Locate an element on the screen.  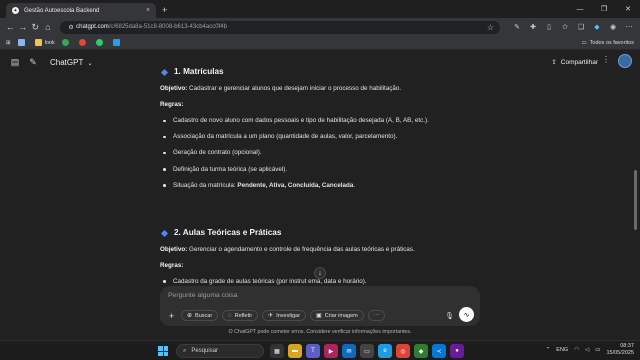
model-selector: ChatGPT ⌄ is located at coordinates (71, 62).